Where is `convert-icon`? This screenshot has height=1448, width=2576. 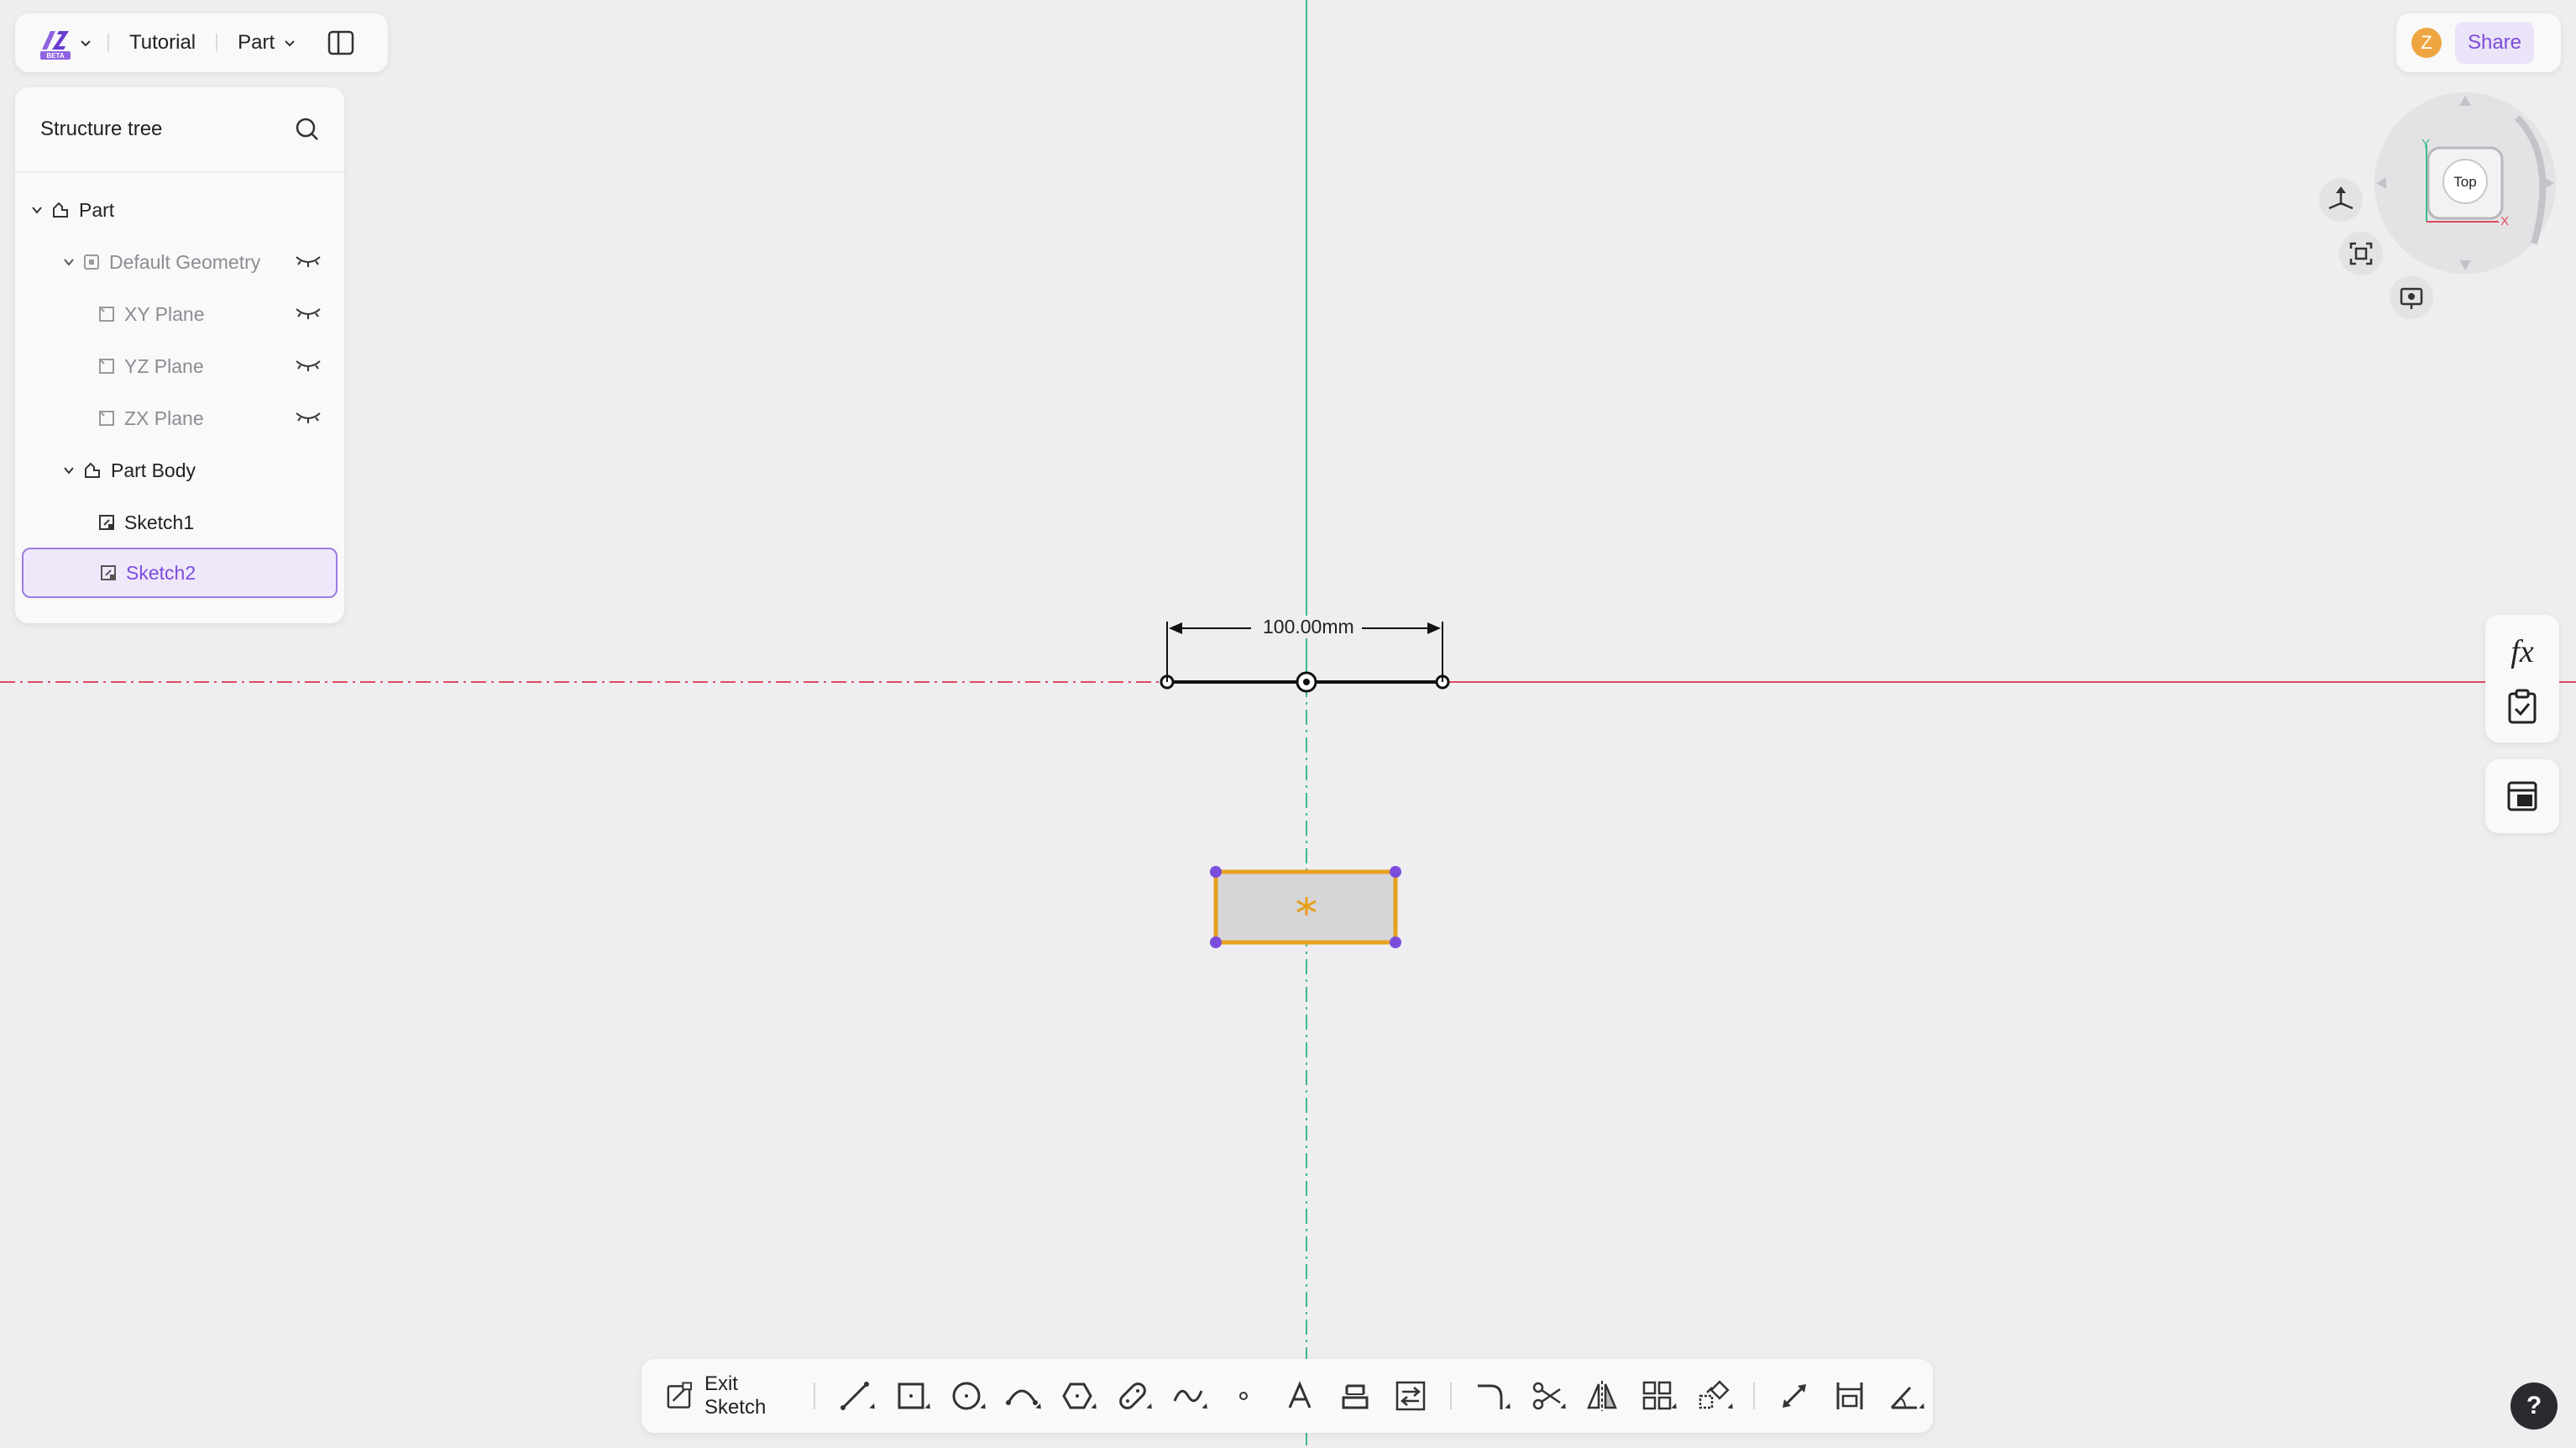 convert-icon is located at coordinates (1410, 1396).